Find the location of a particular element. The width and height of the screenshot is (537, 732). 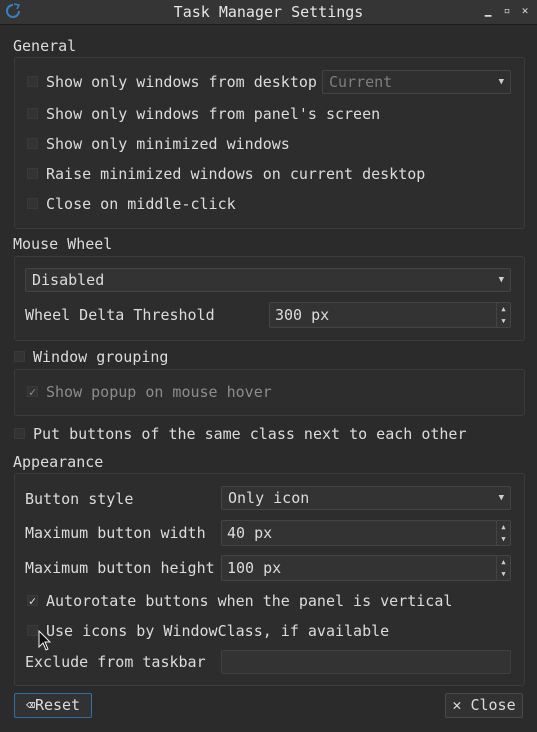

title-bar: Task Manager Settings ▁ ▫ ✕ is located at coordinates (268, 12).